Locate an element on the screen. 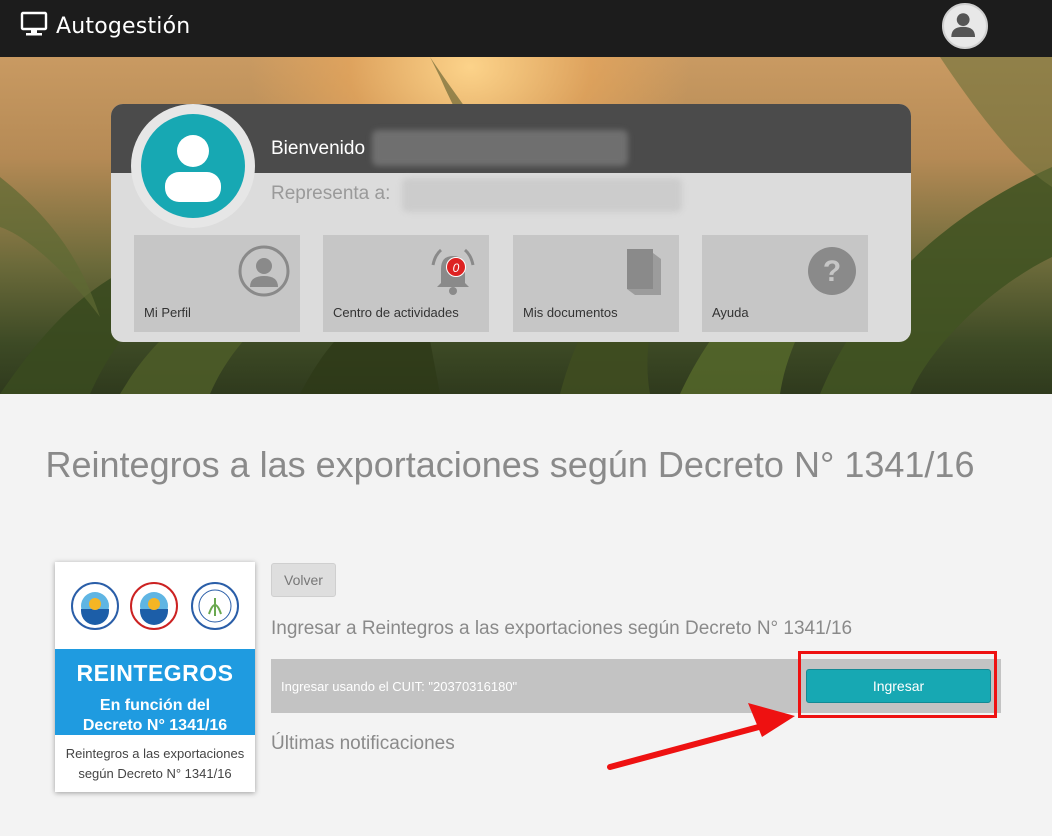  service-caption-line1: Reintegros a las exportaciones is located at coordinates (155, 753).